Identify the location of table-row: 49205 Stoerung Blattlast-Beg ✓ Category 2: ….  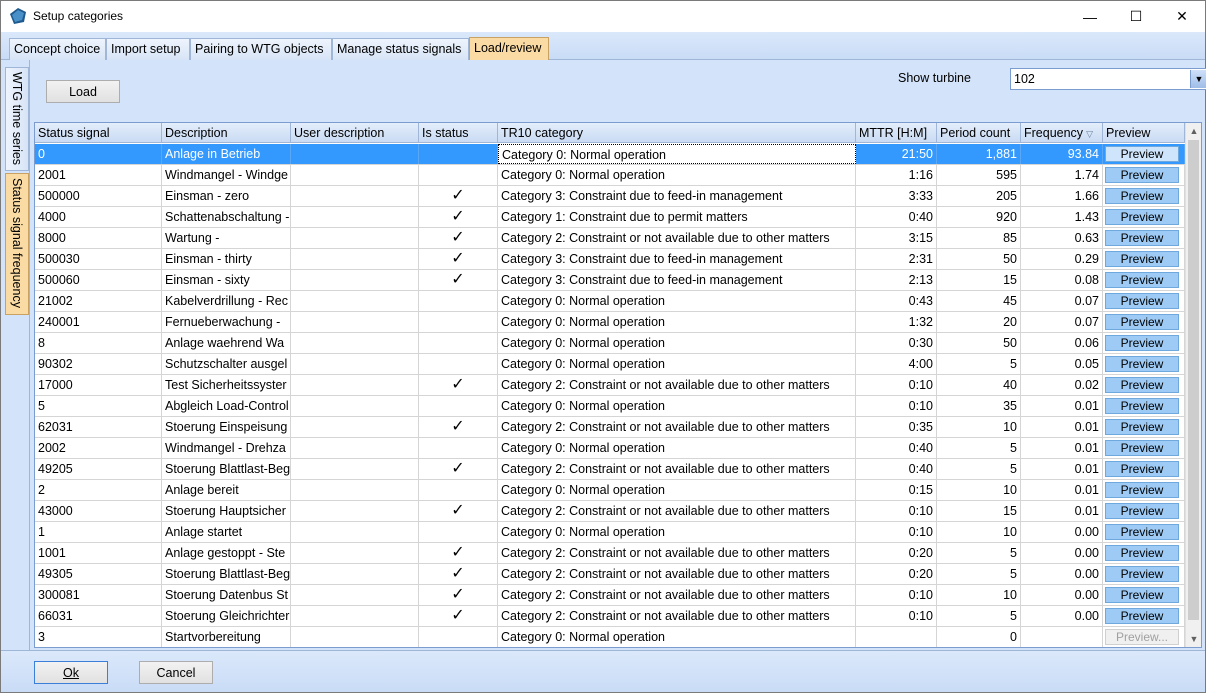
(610, 469).